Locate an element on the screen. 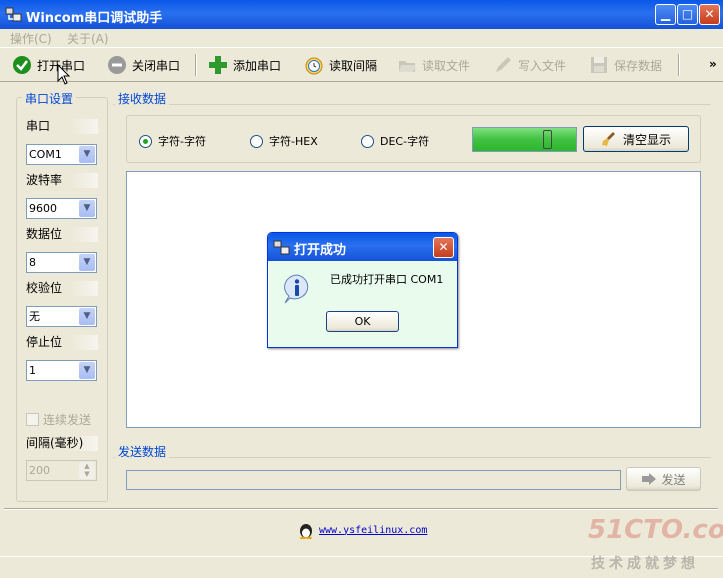  read-interval-button: 读取间隔 is located at coordinates (340, 65).